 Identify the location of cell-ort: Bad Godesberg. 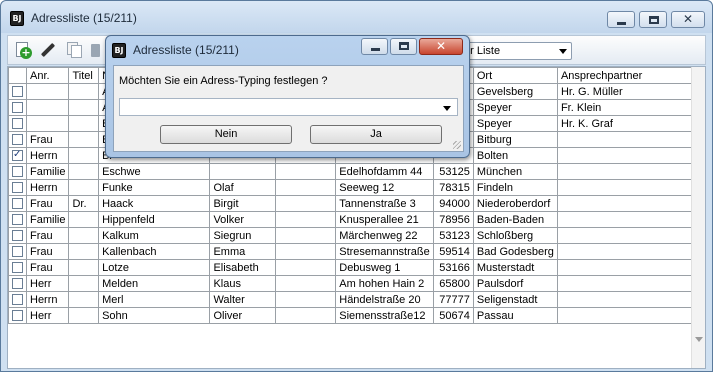
(515, 251).